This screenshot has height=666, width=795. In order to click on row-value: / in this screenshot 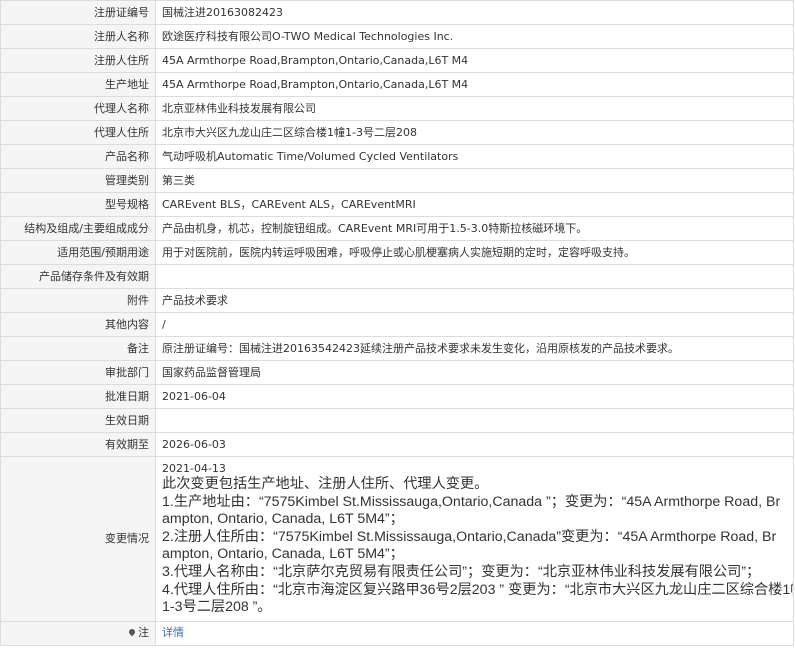, I will do `click(474, 324)`.